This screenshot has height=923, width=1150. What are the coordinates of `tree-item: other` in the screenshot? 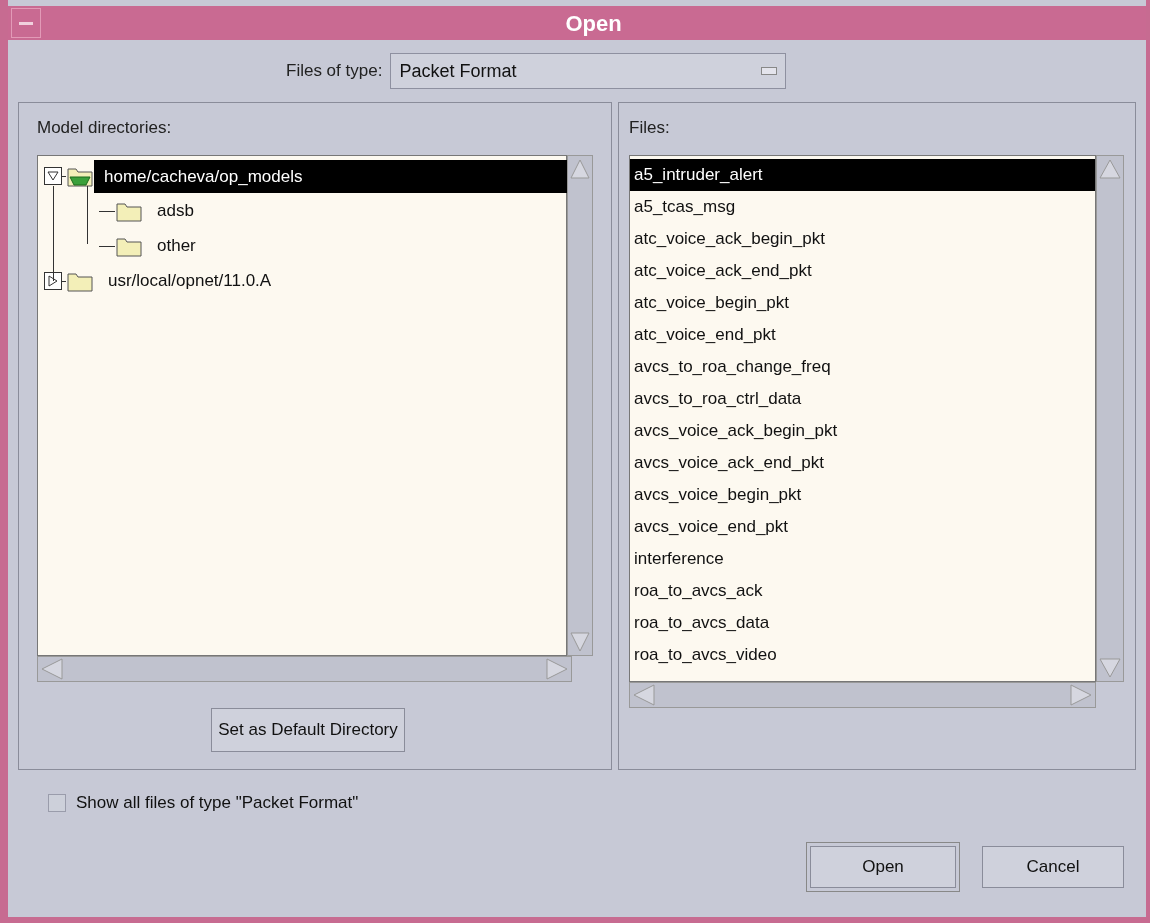 It's located at (169, 246).